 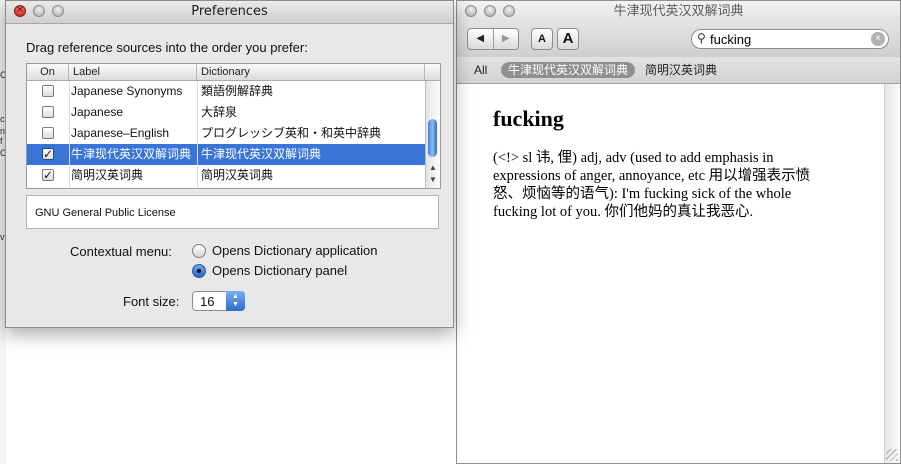 What do you see at coordinates (311, 72) in the screenshot?
I see `column-header-dictionary: Dictionary` at bounding box center [311, 72].